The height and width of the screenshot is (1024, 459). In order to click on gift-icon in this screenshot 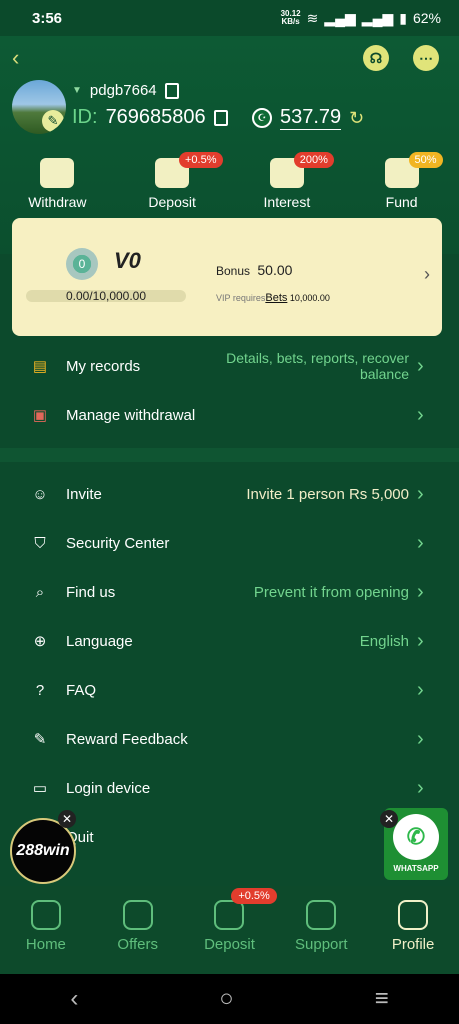, I will do `click(137, 915)`.